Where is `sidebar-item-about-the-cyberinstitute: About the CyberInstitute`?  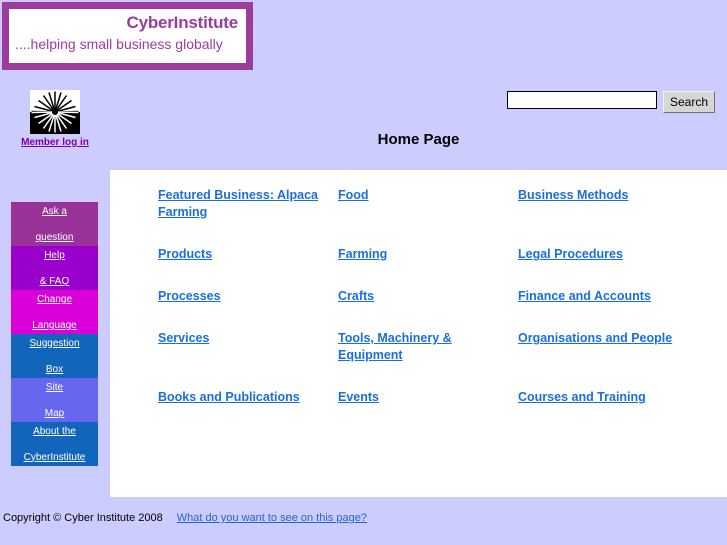 sidebar-item-about-the-cyberinstitute: About the CyberInstitute is located at coordinates (54, 444).